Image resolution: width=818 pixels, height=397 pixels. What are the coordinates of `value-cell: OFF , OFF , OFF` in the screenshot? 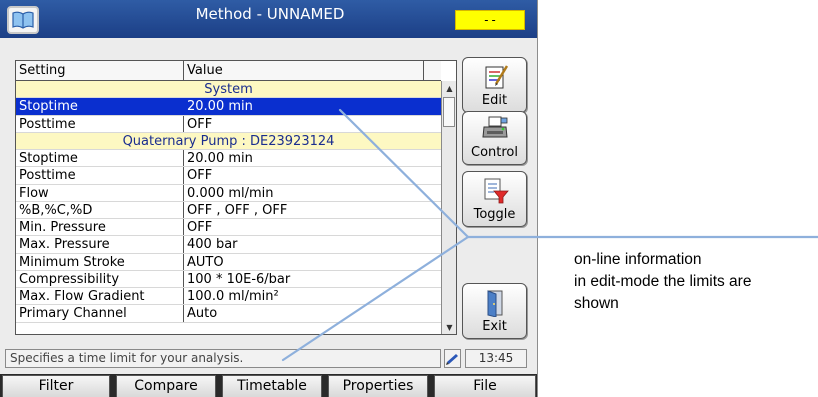 It's located at (237, 210).